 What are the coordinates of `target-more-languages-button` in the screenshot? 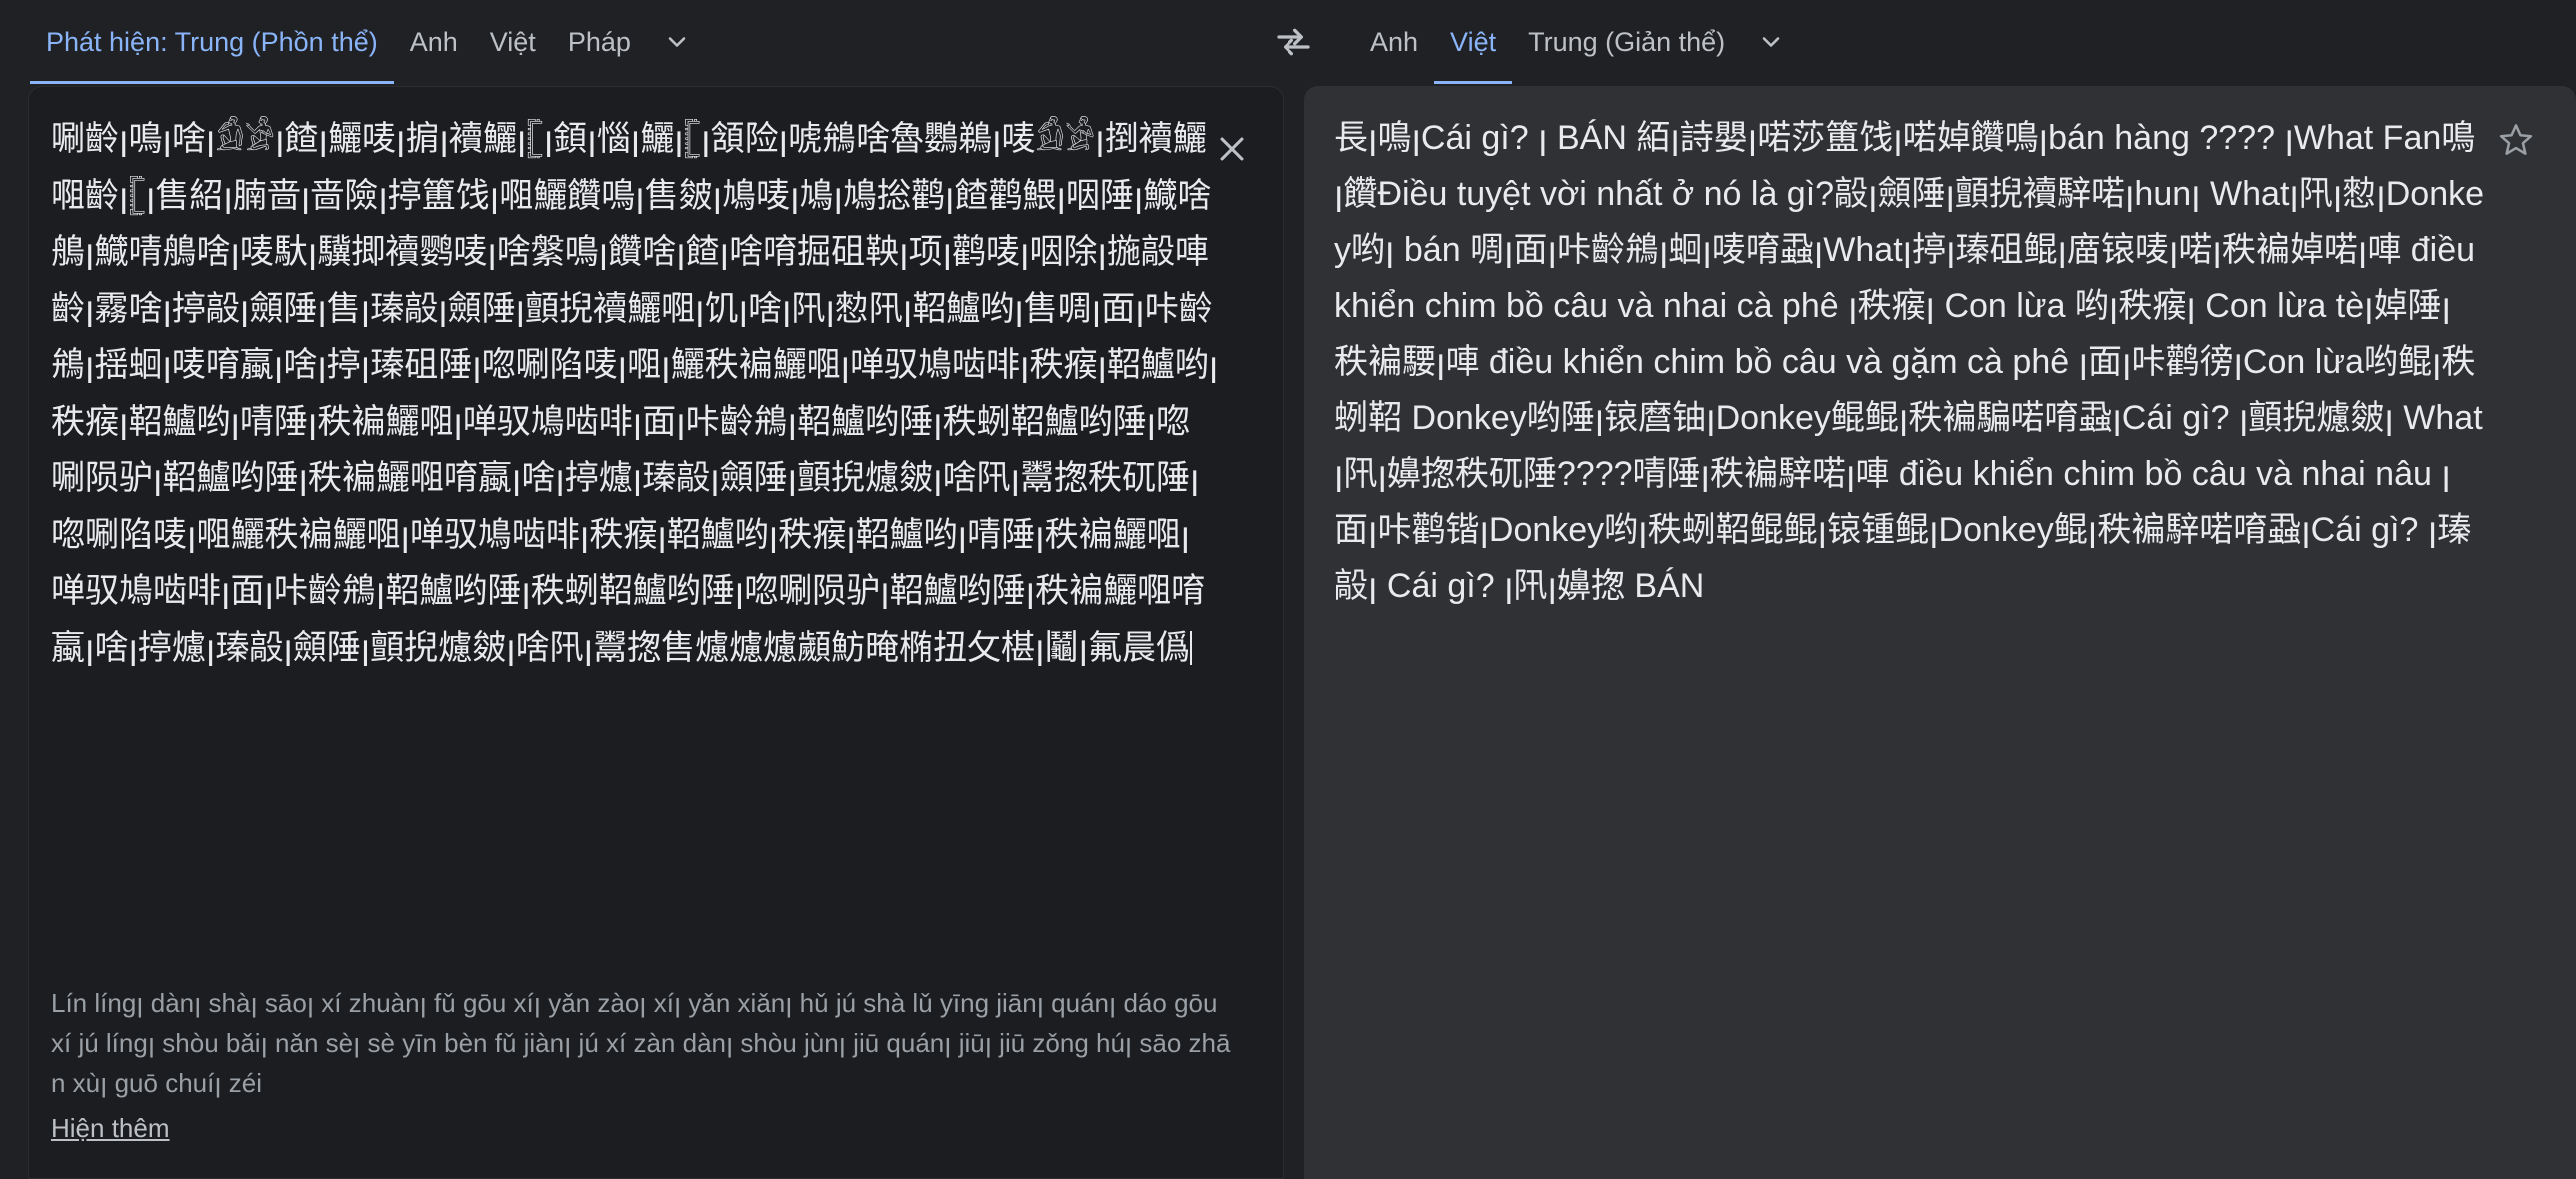 It's located at (1771, 42).